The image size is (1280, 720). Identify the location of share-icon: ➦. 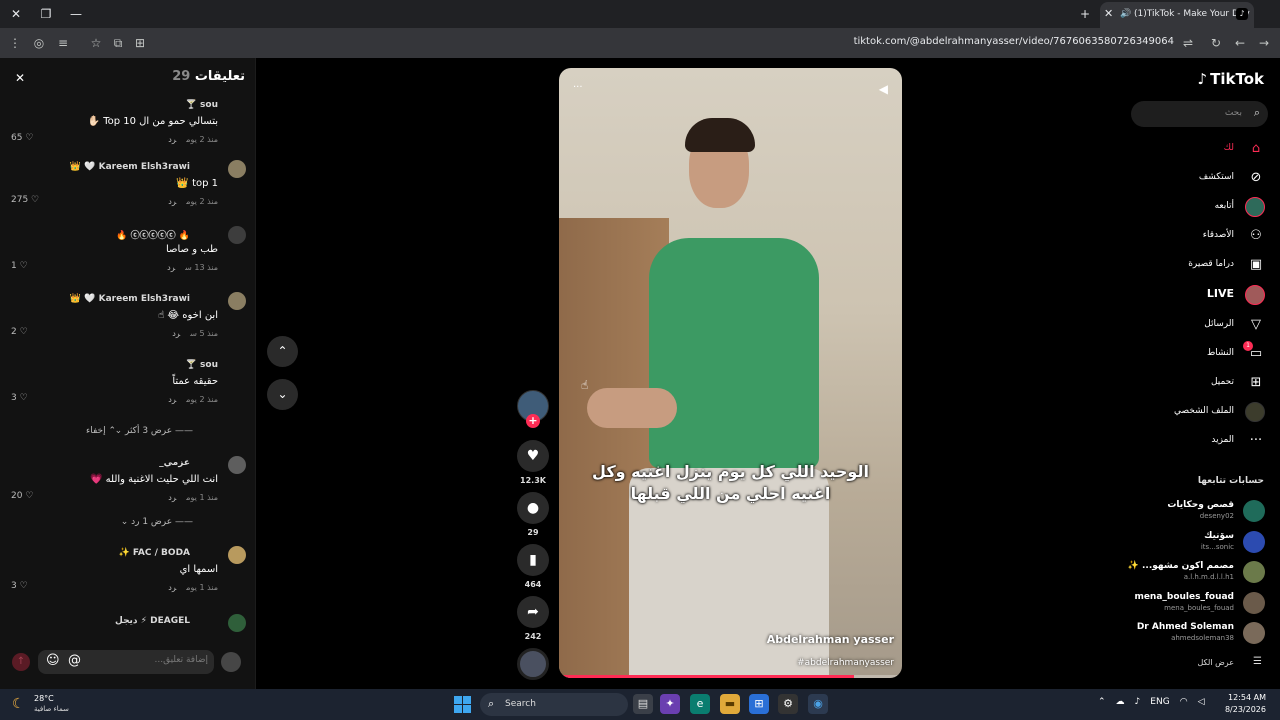
(533, 612).